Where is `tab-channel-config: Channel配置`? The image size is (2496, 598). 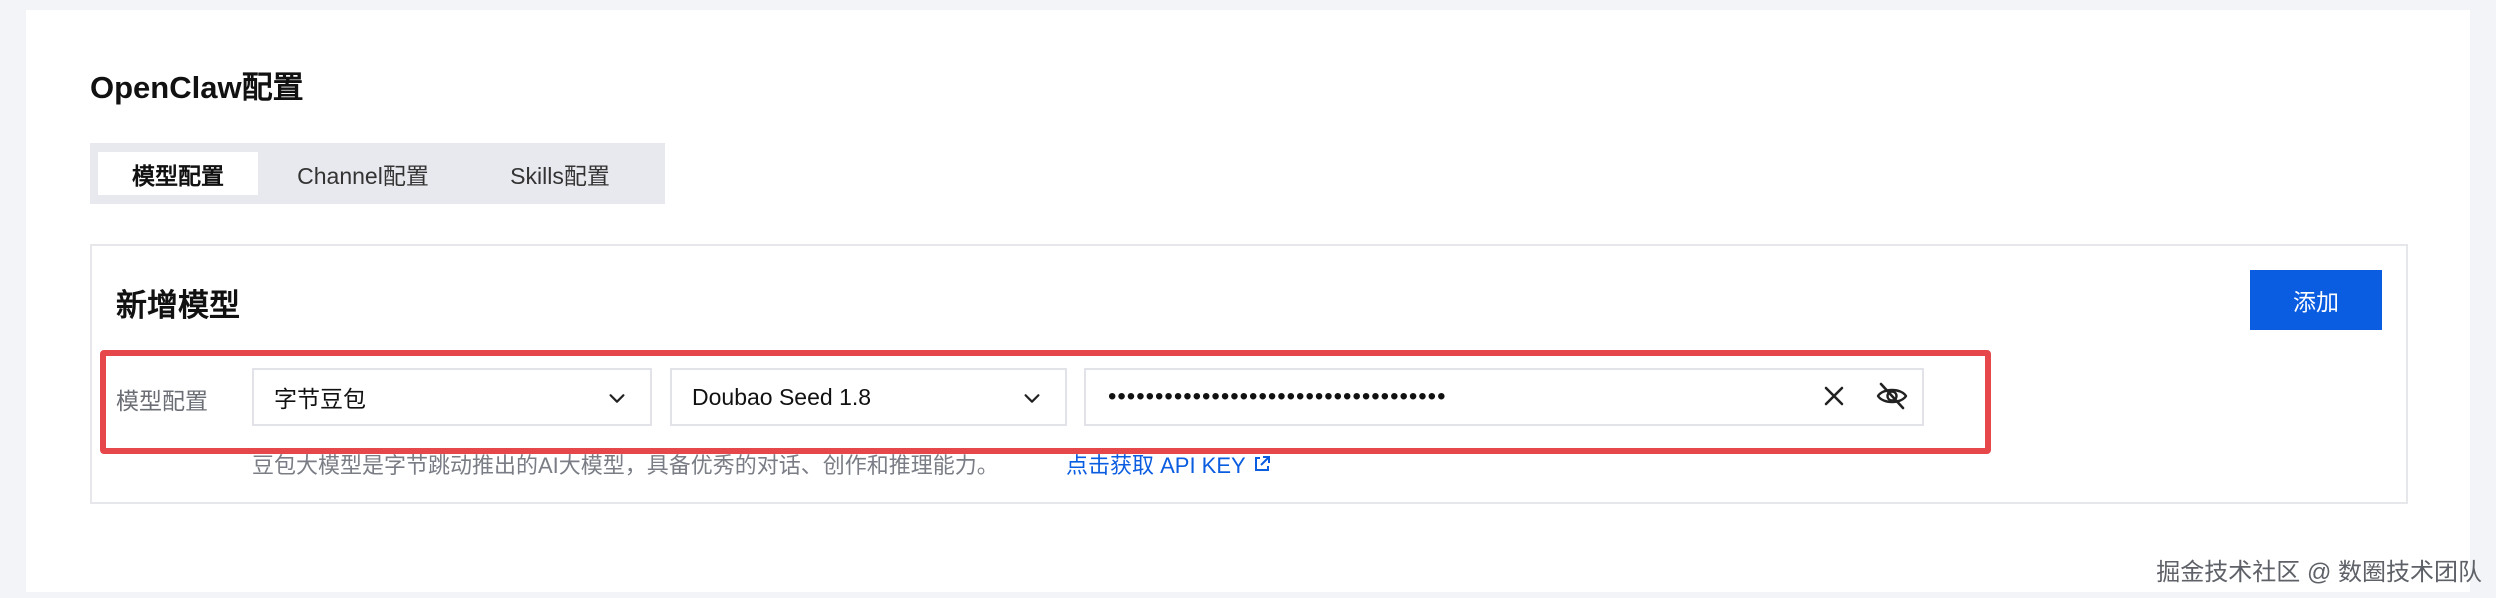
tab-channel-config: Channel配置 is located at coordinates (363, 173).